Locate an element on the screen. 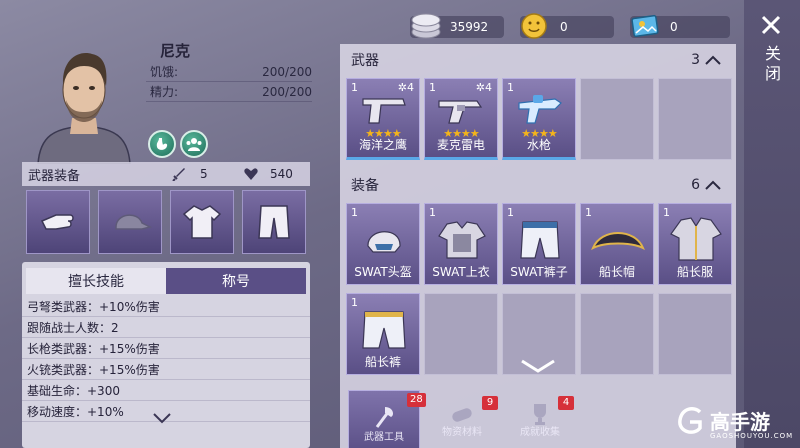 Image resolution: width=800 pixels, height=448 pixels. equipment-card: 1 船长裤 is located at coordinates (383, 334).